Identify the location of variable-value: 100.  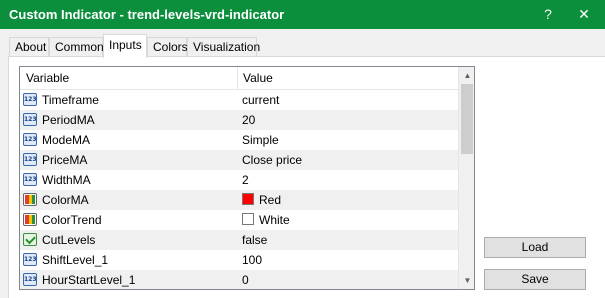
(252, 260).